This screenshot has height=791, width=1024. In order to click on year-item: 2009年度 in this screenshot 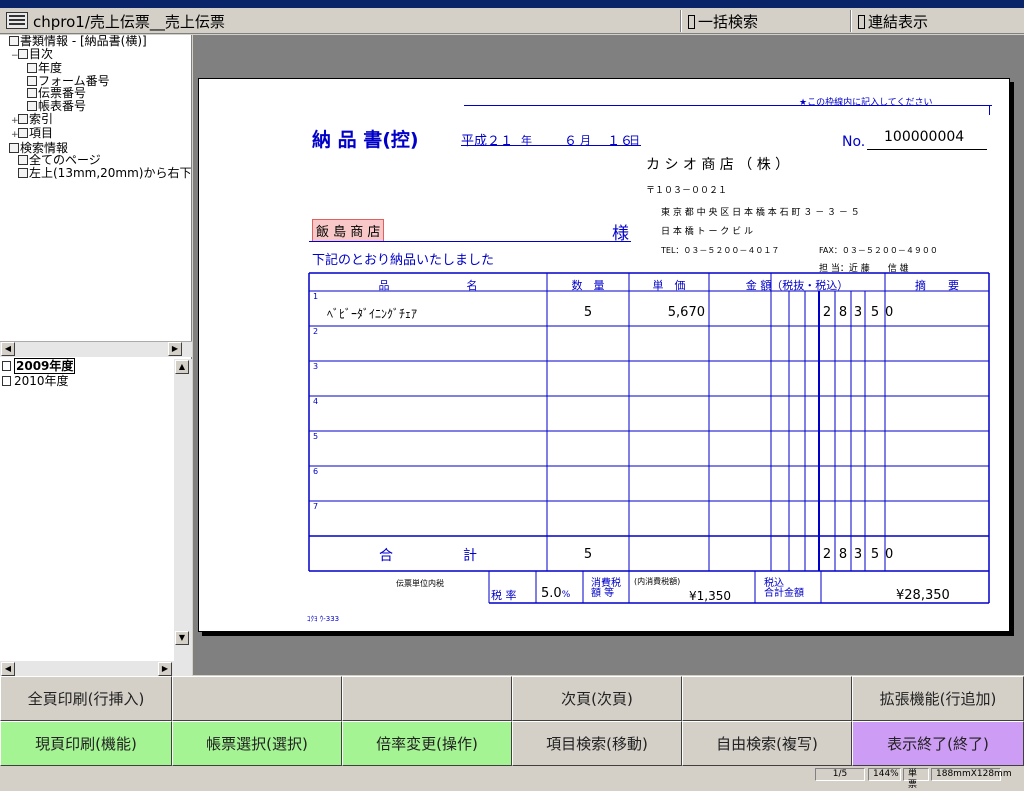, I will do `click(86, 366)`.